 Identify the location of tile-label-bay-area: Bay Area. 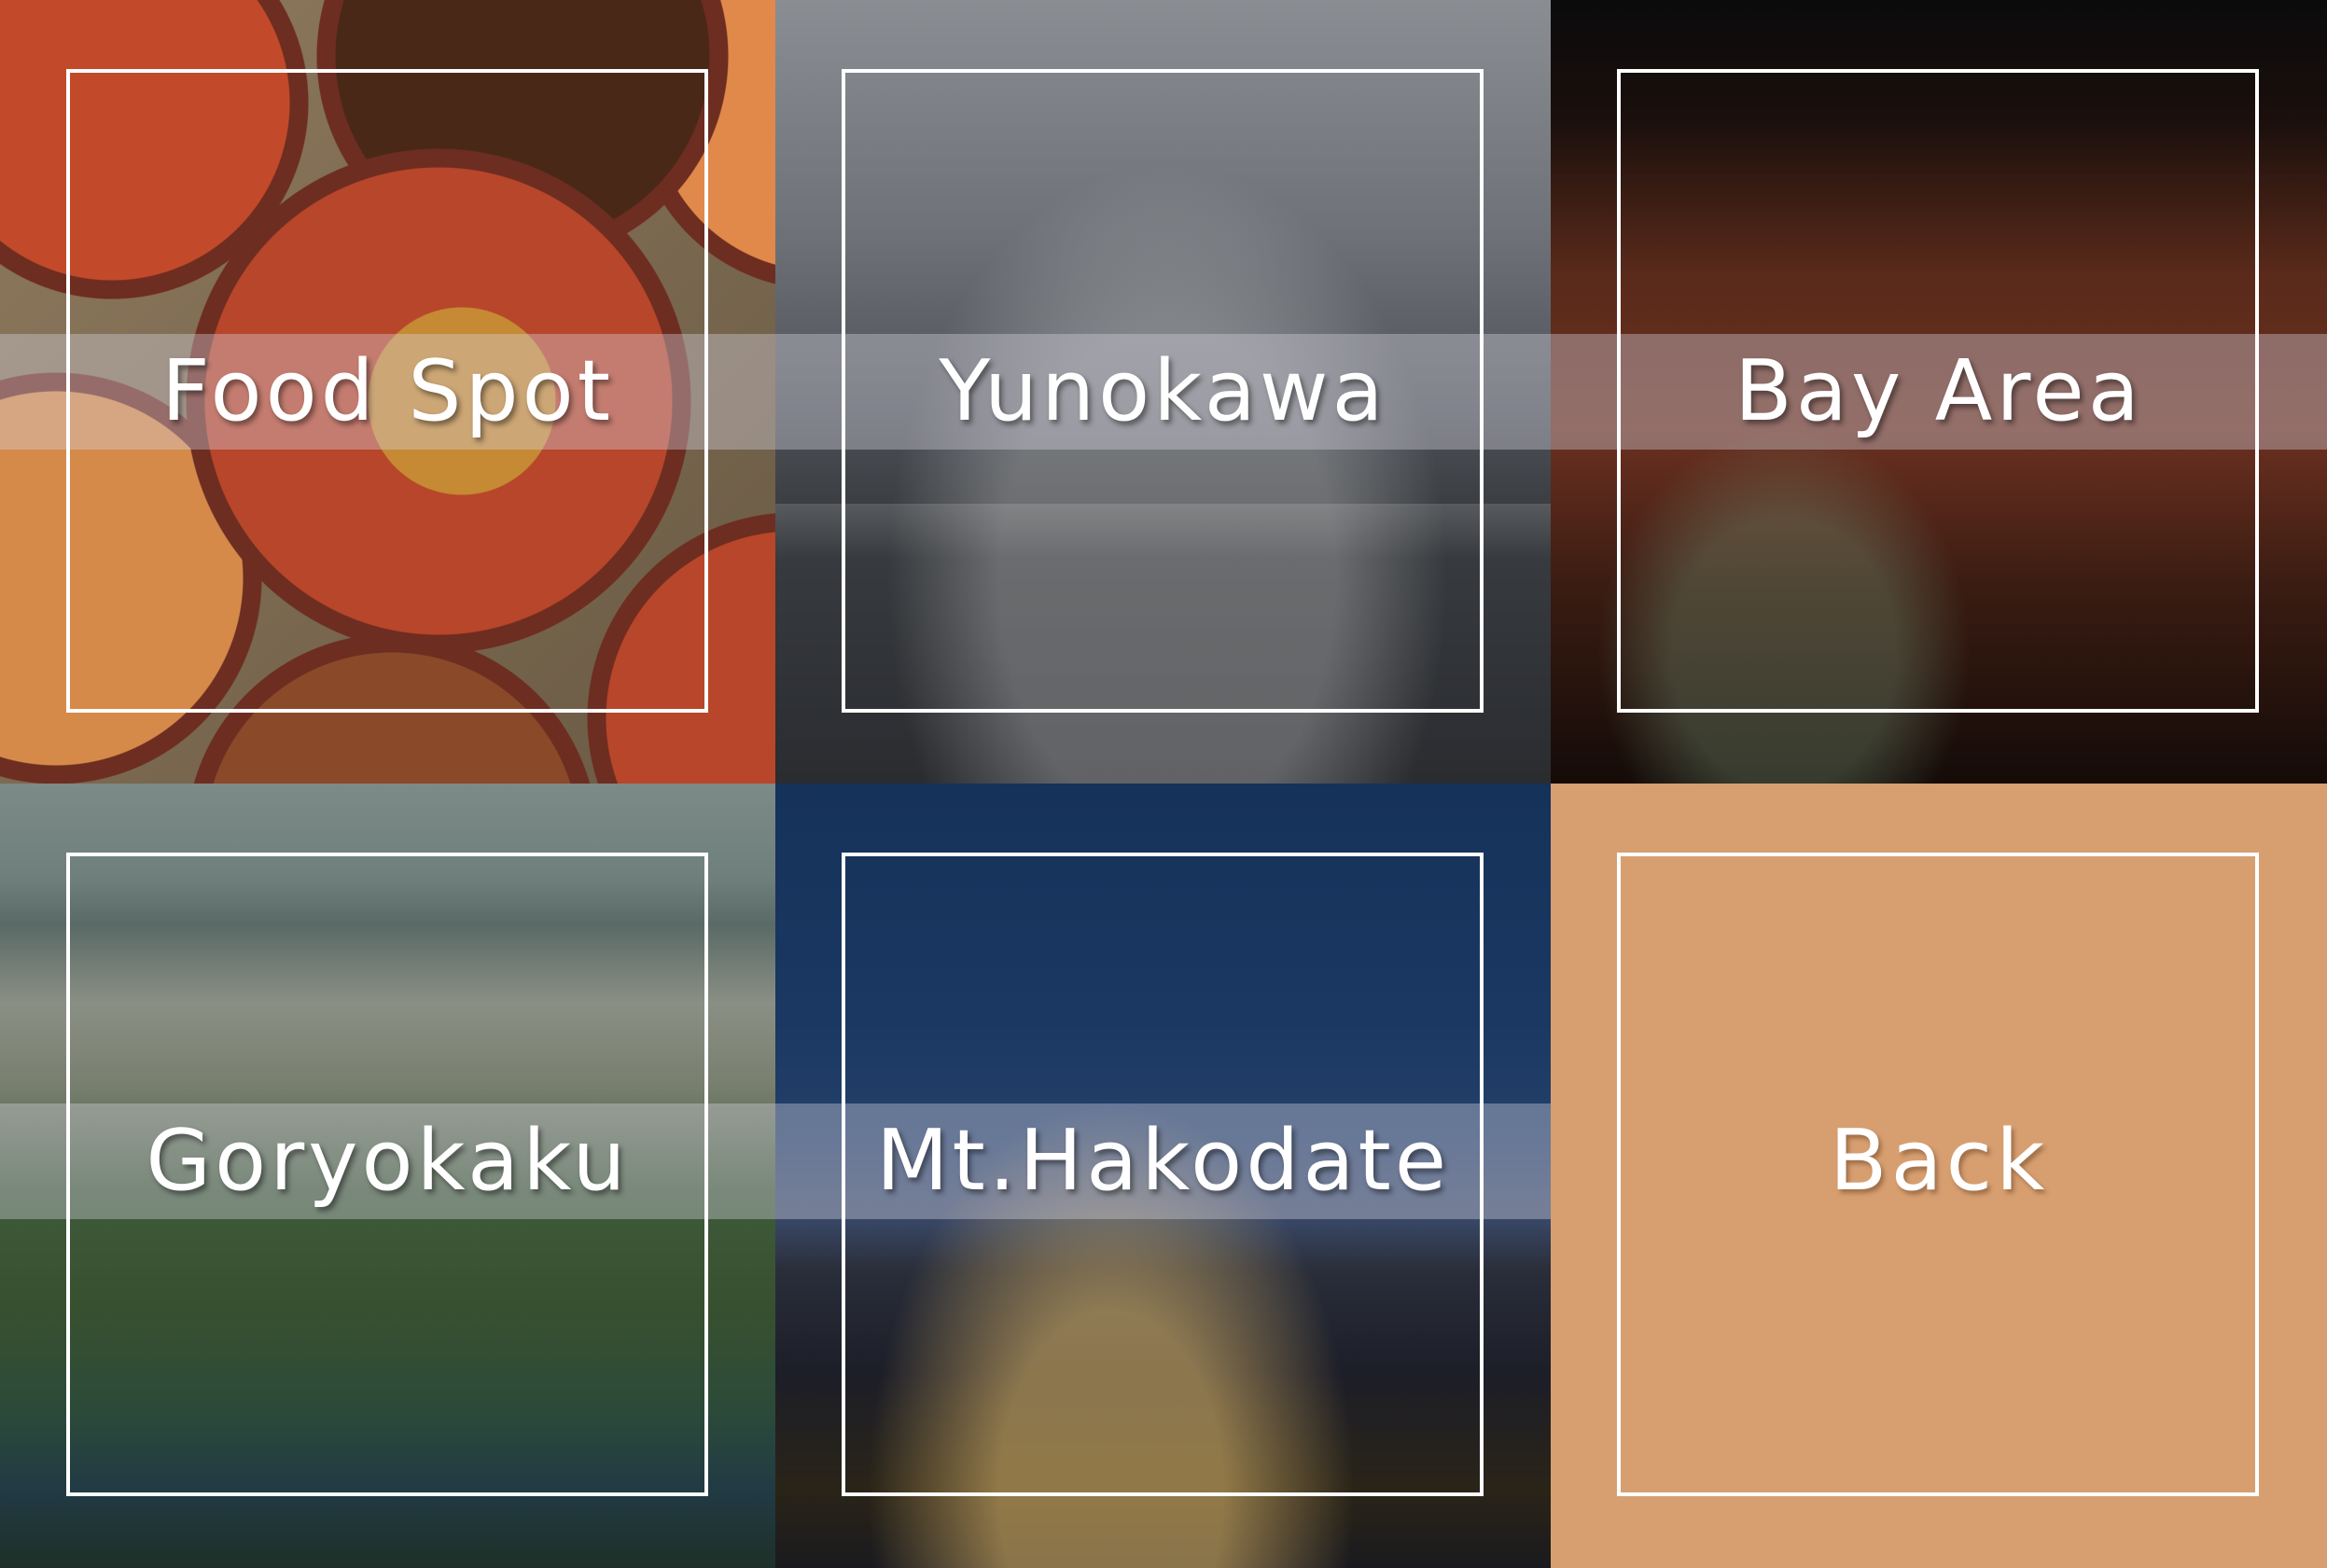
(1939, 391).